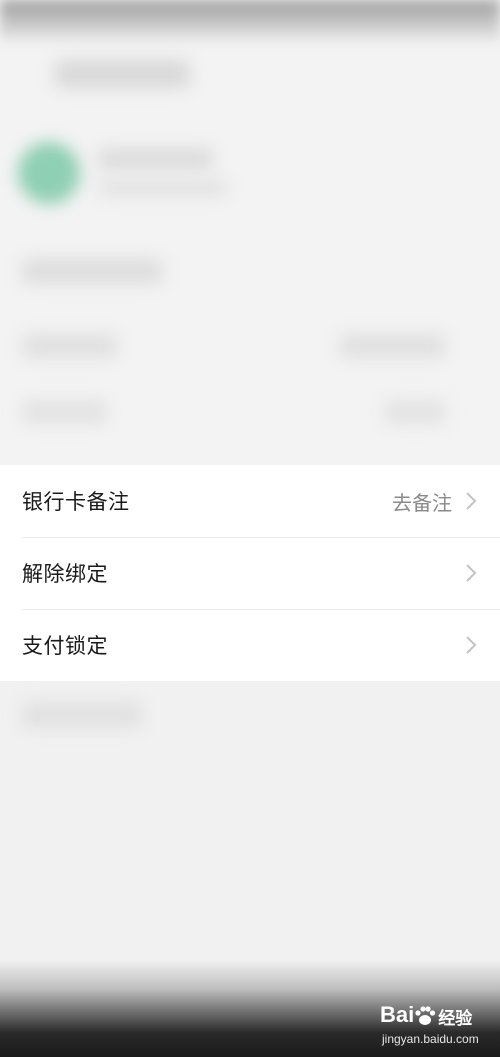 Image resolution: width=500 pixels, height=1057 pixels. I want to click on menu-item-unbind: 解除绑定, so click(250, 573).